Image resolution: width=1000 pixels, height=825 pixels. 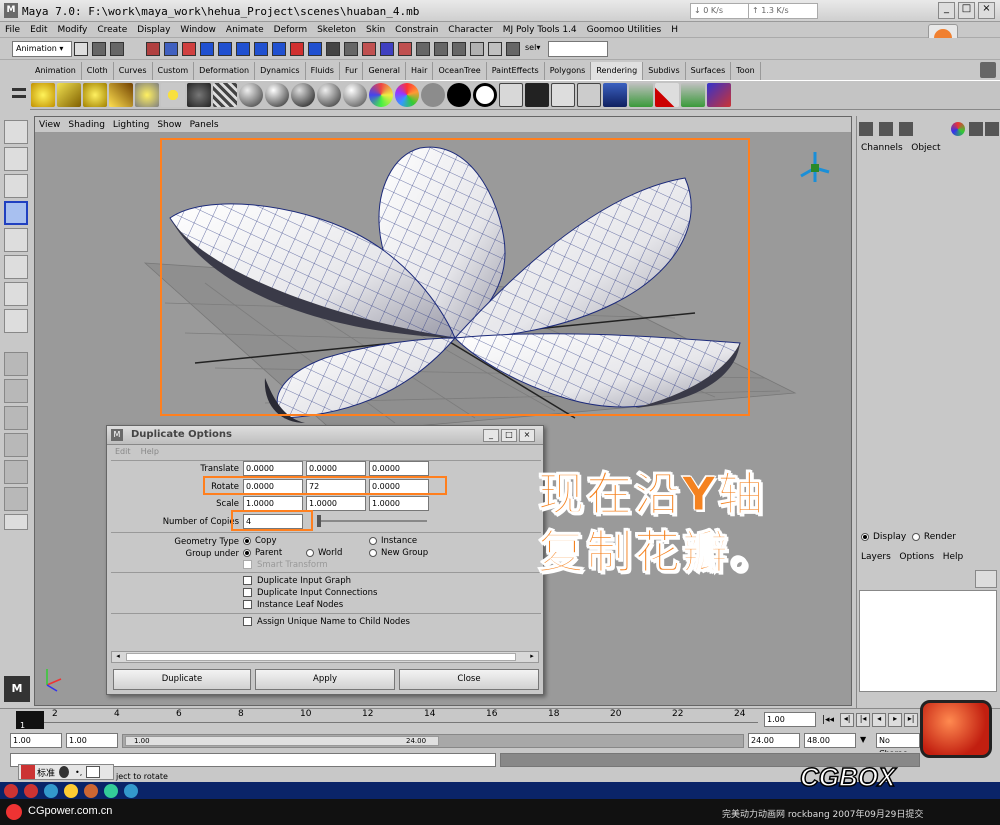 What do you see at coordinates (247, 540) in the screenshot?
I see `geometry-copy-radio` at bounding box center [247, 540].